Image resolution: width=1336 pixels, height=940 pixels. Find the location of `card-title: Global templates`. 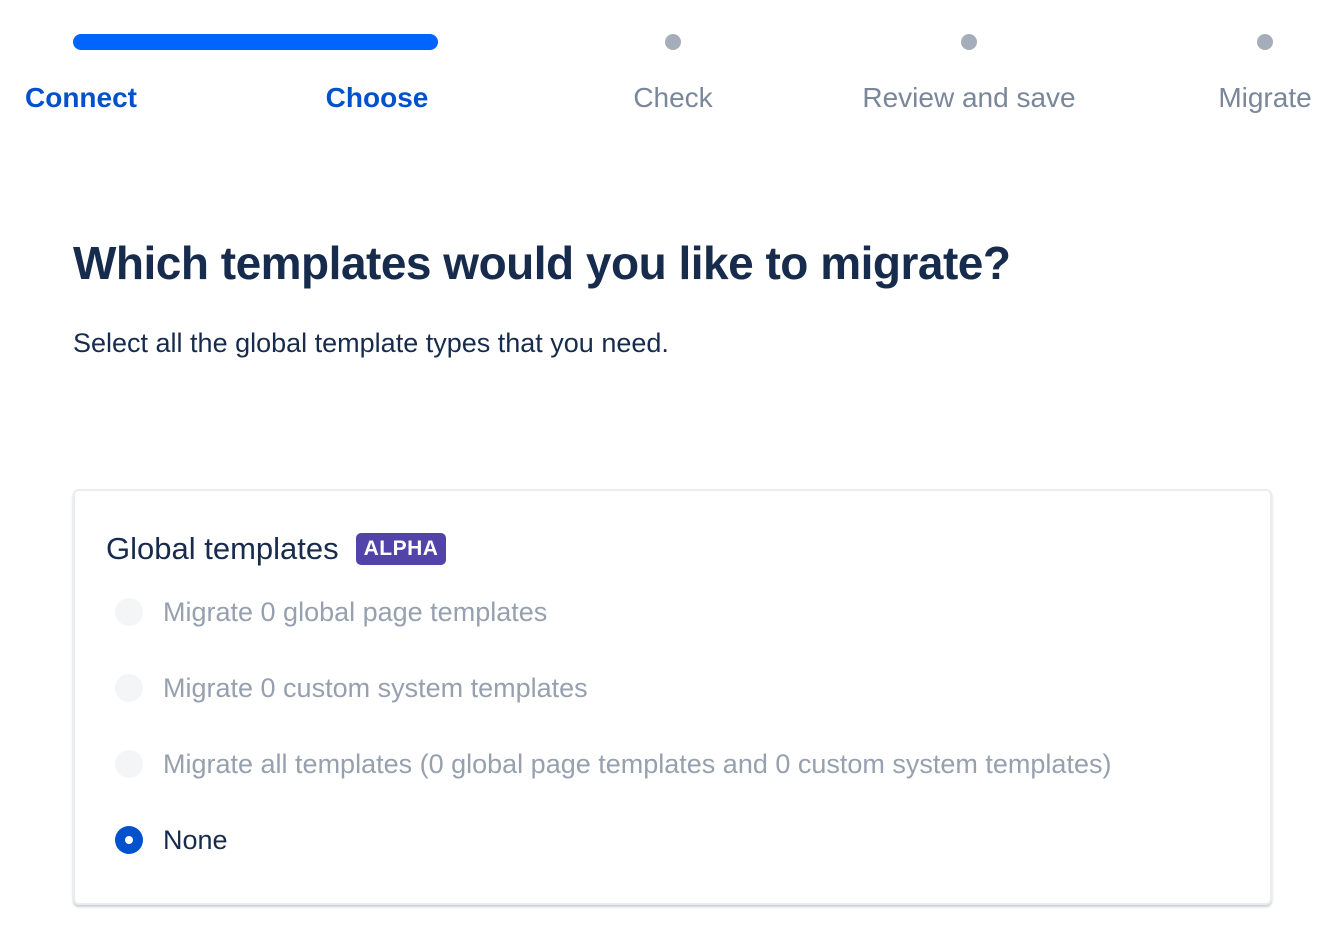

card-title: Global templates is located at coordinates (222, 548).